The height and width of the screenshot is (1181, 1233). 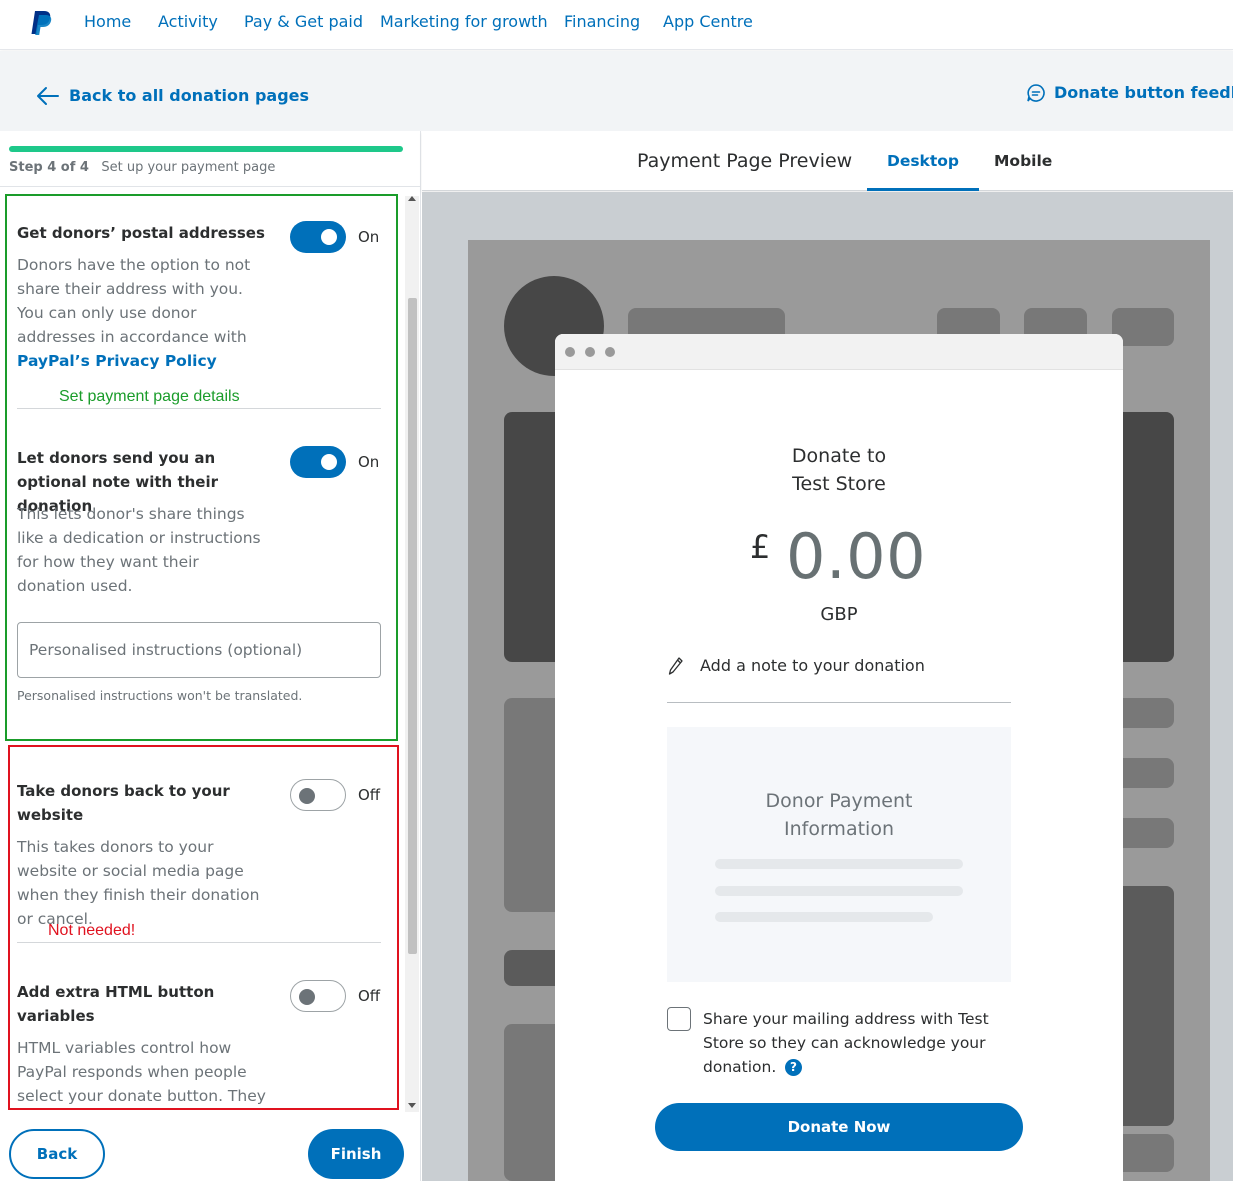 I want to click on nav-app-centre: App Centre, so click(x=708, y=21).